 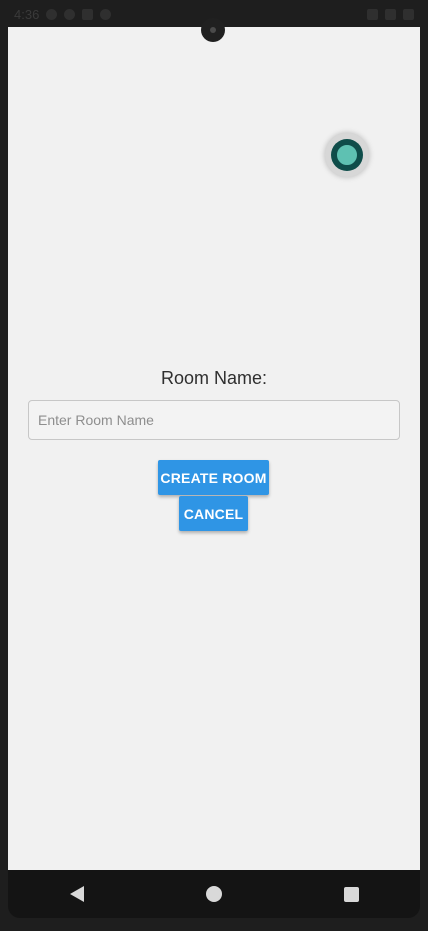 What do you see at coordinates (63, 14) in the screenshot?
I see `status-left: 4:36` at bounding box center [63, 14].